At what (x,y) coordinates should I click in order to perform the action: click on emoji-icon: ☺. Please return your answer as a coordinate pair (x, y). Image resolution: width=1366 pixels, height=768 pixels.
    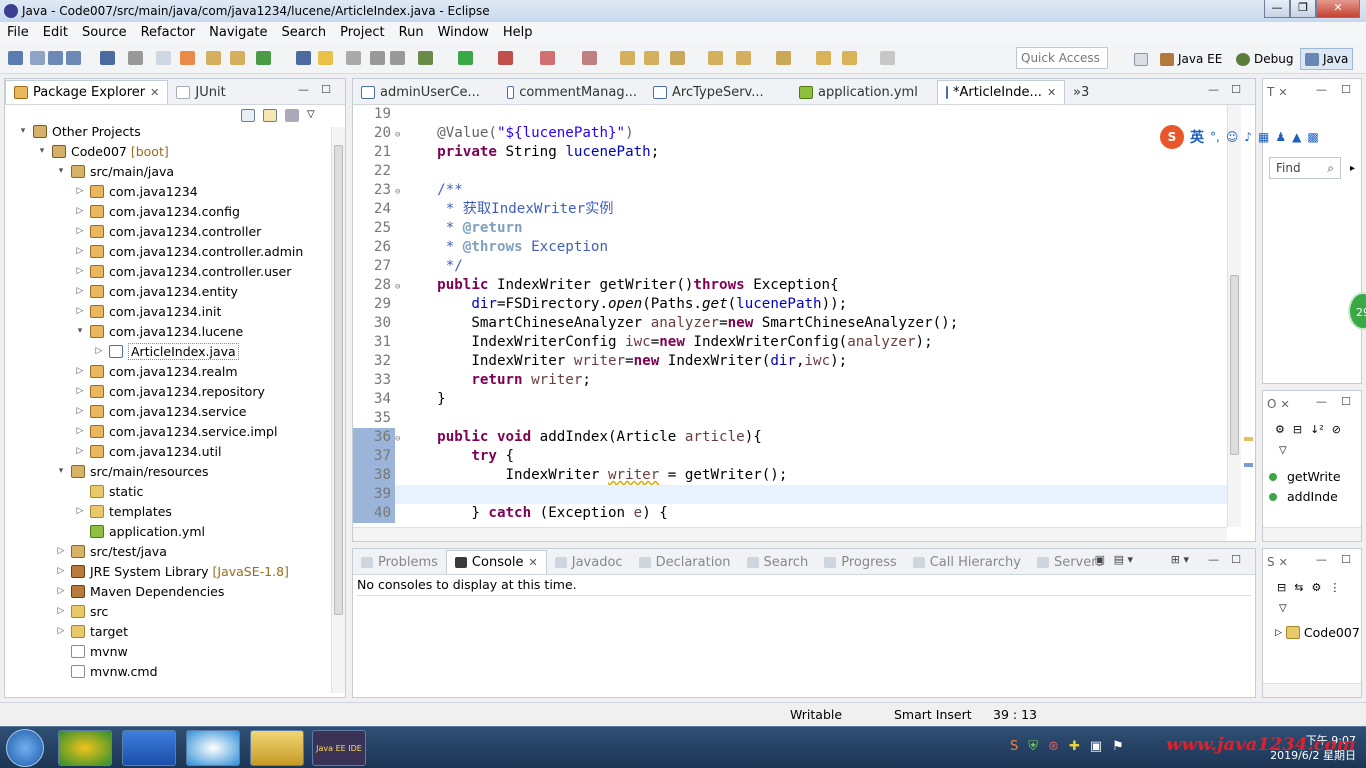
    Looking at the image, I should click on (1232, 137).